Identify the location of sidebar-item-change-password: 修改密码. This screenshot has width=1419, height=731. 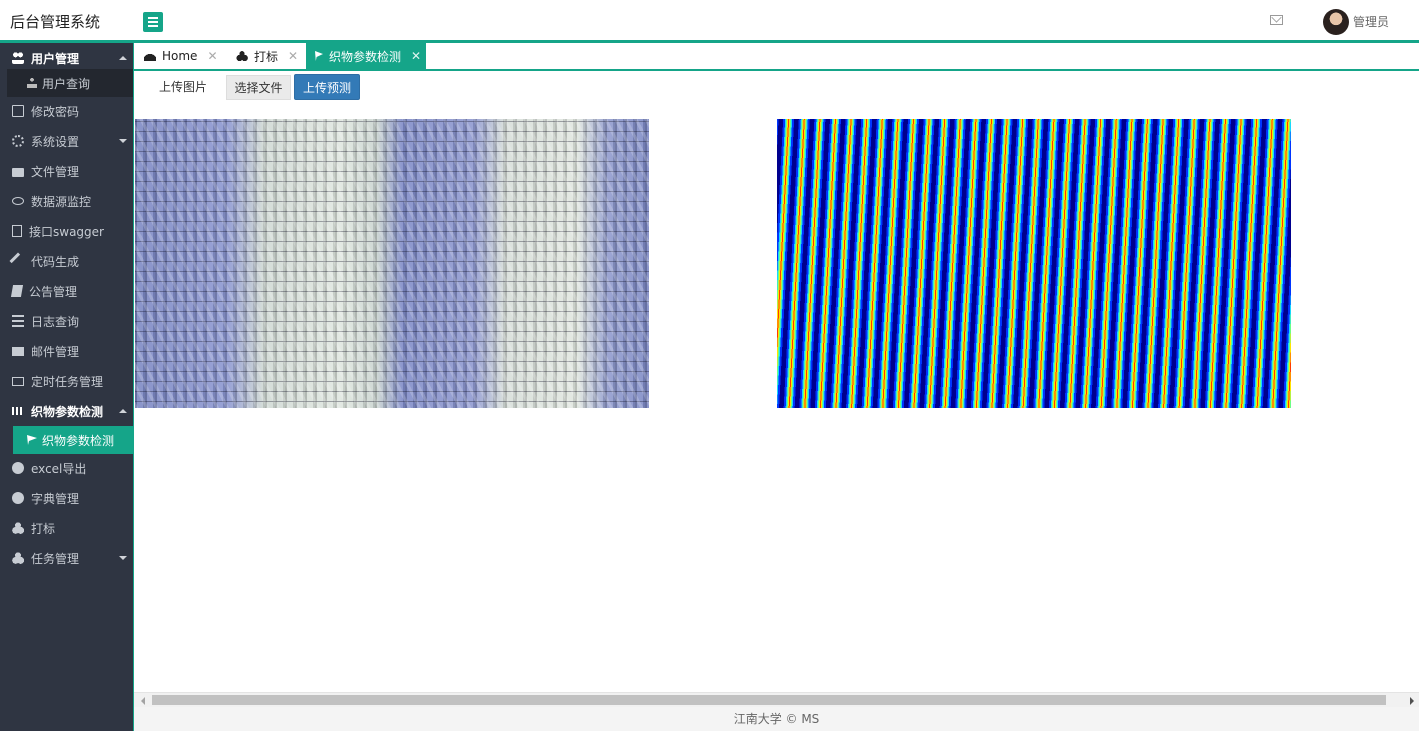
(66, 111).